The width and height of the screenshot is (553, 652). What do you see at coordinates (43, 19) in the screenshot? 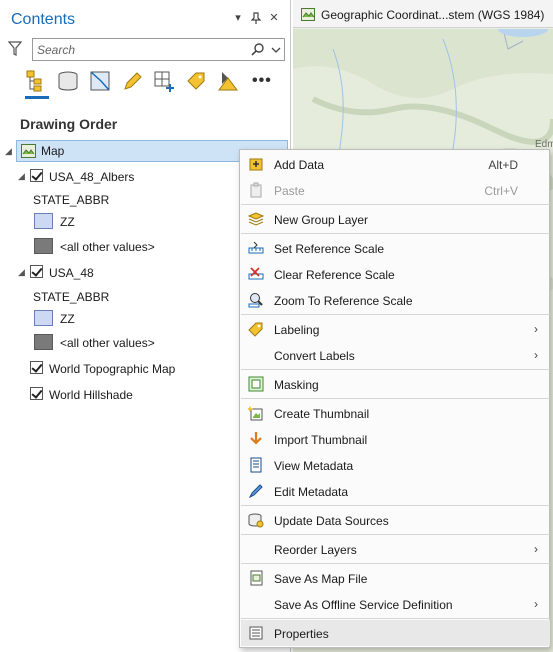
I see `pane-title: Contents` at bounding box center [43, 19].